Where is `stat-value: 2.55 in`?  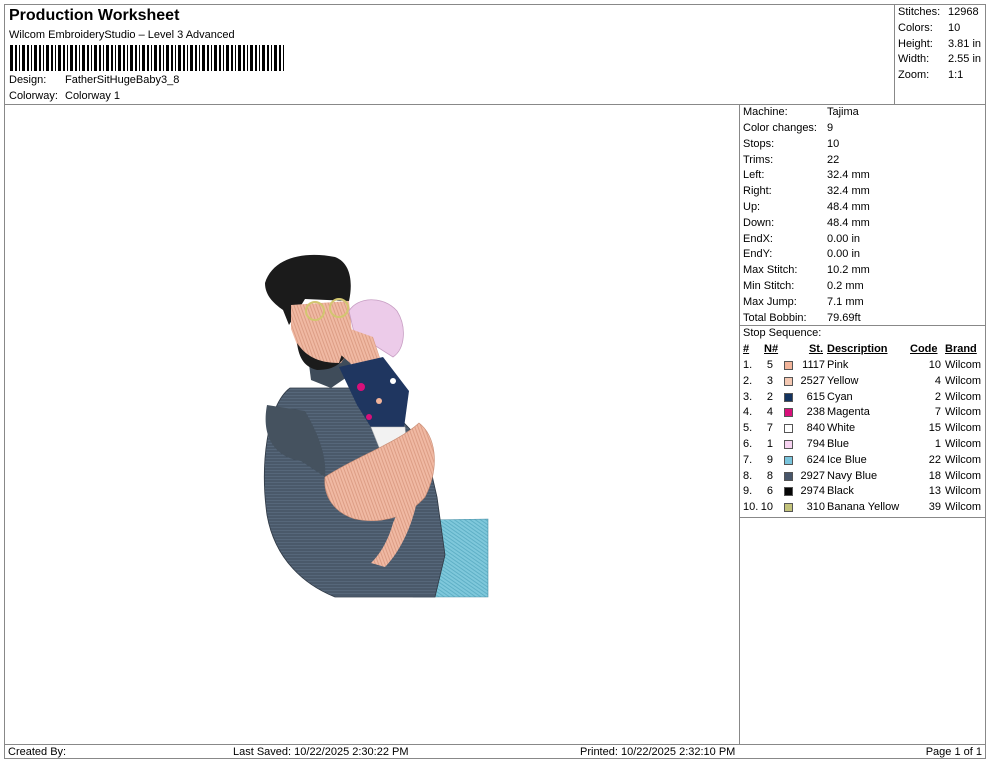
stat-value: 2.55 in is located at coordinates (965, 59).